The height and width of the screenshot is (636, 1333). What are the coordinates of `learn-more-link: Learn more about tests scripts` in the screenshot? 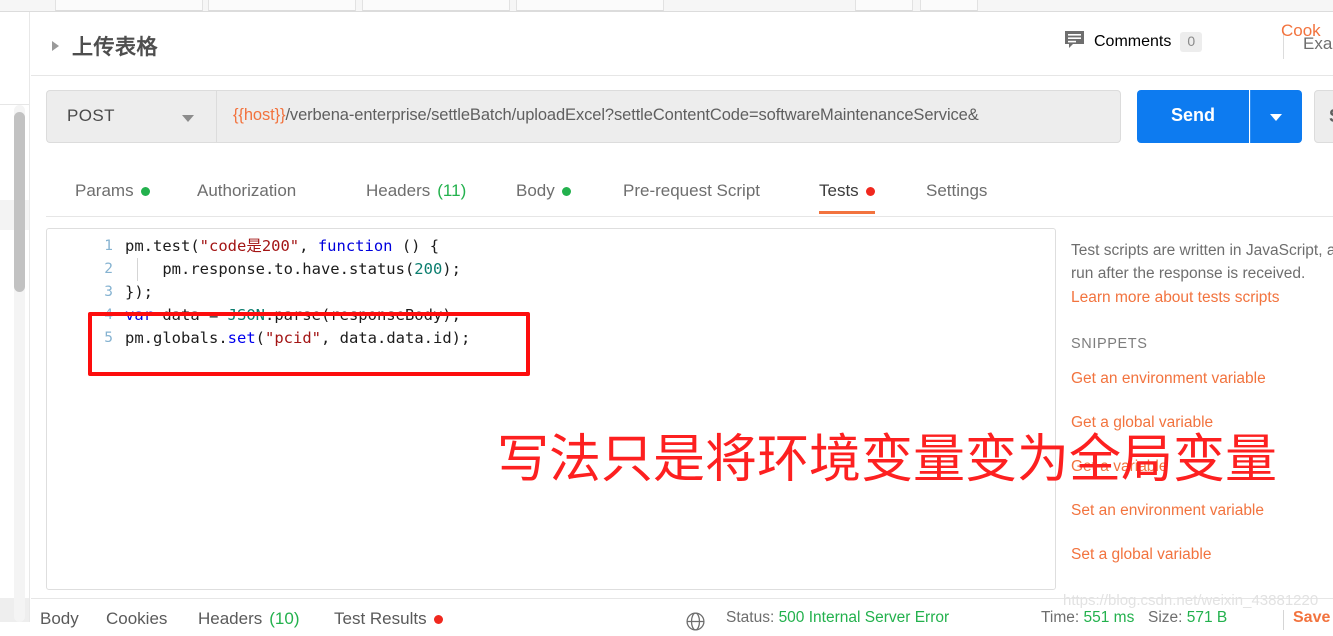 It's located at (1175, 298).